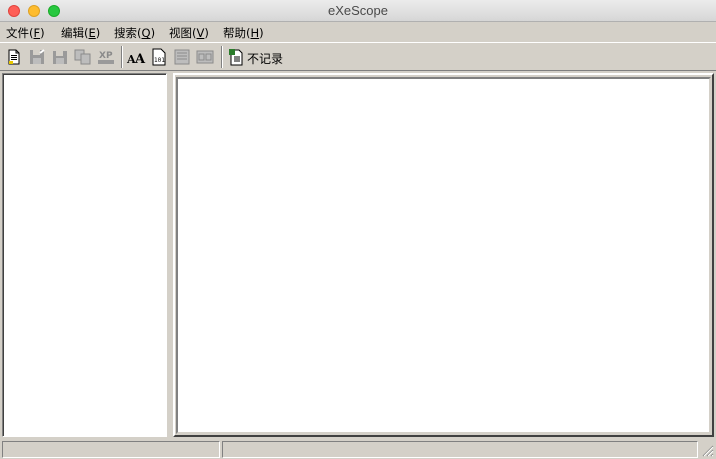  I want to click on menu-file: 文件(F), so click(25, 33).